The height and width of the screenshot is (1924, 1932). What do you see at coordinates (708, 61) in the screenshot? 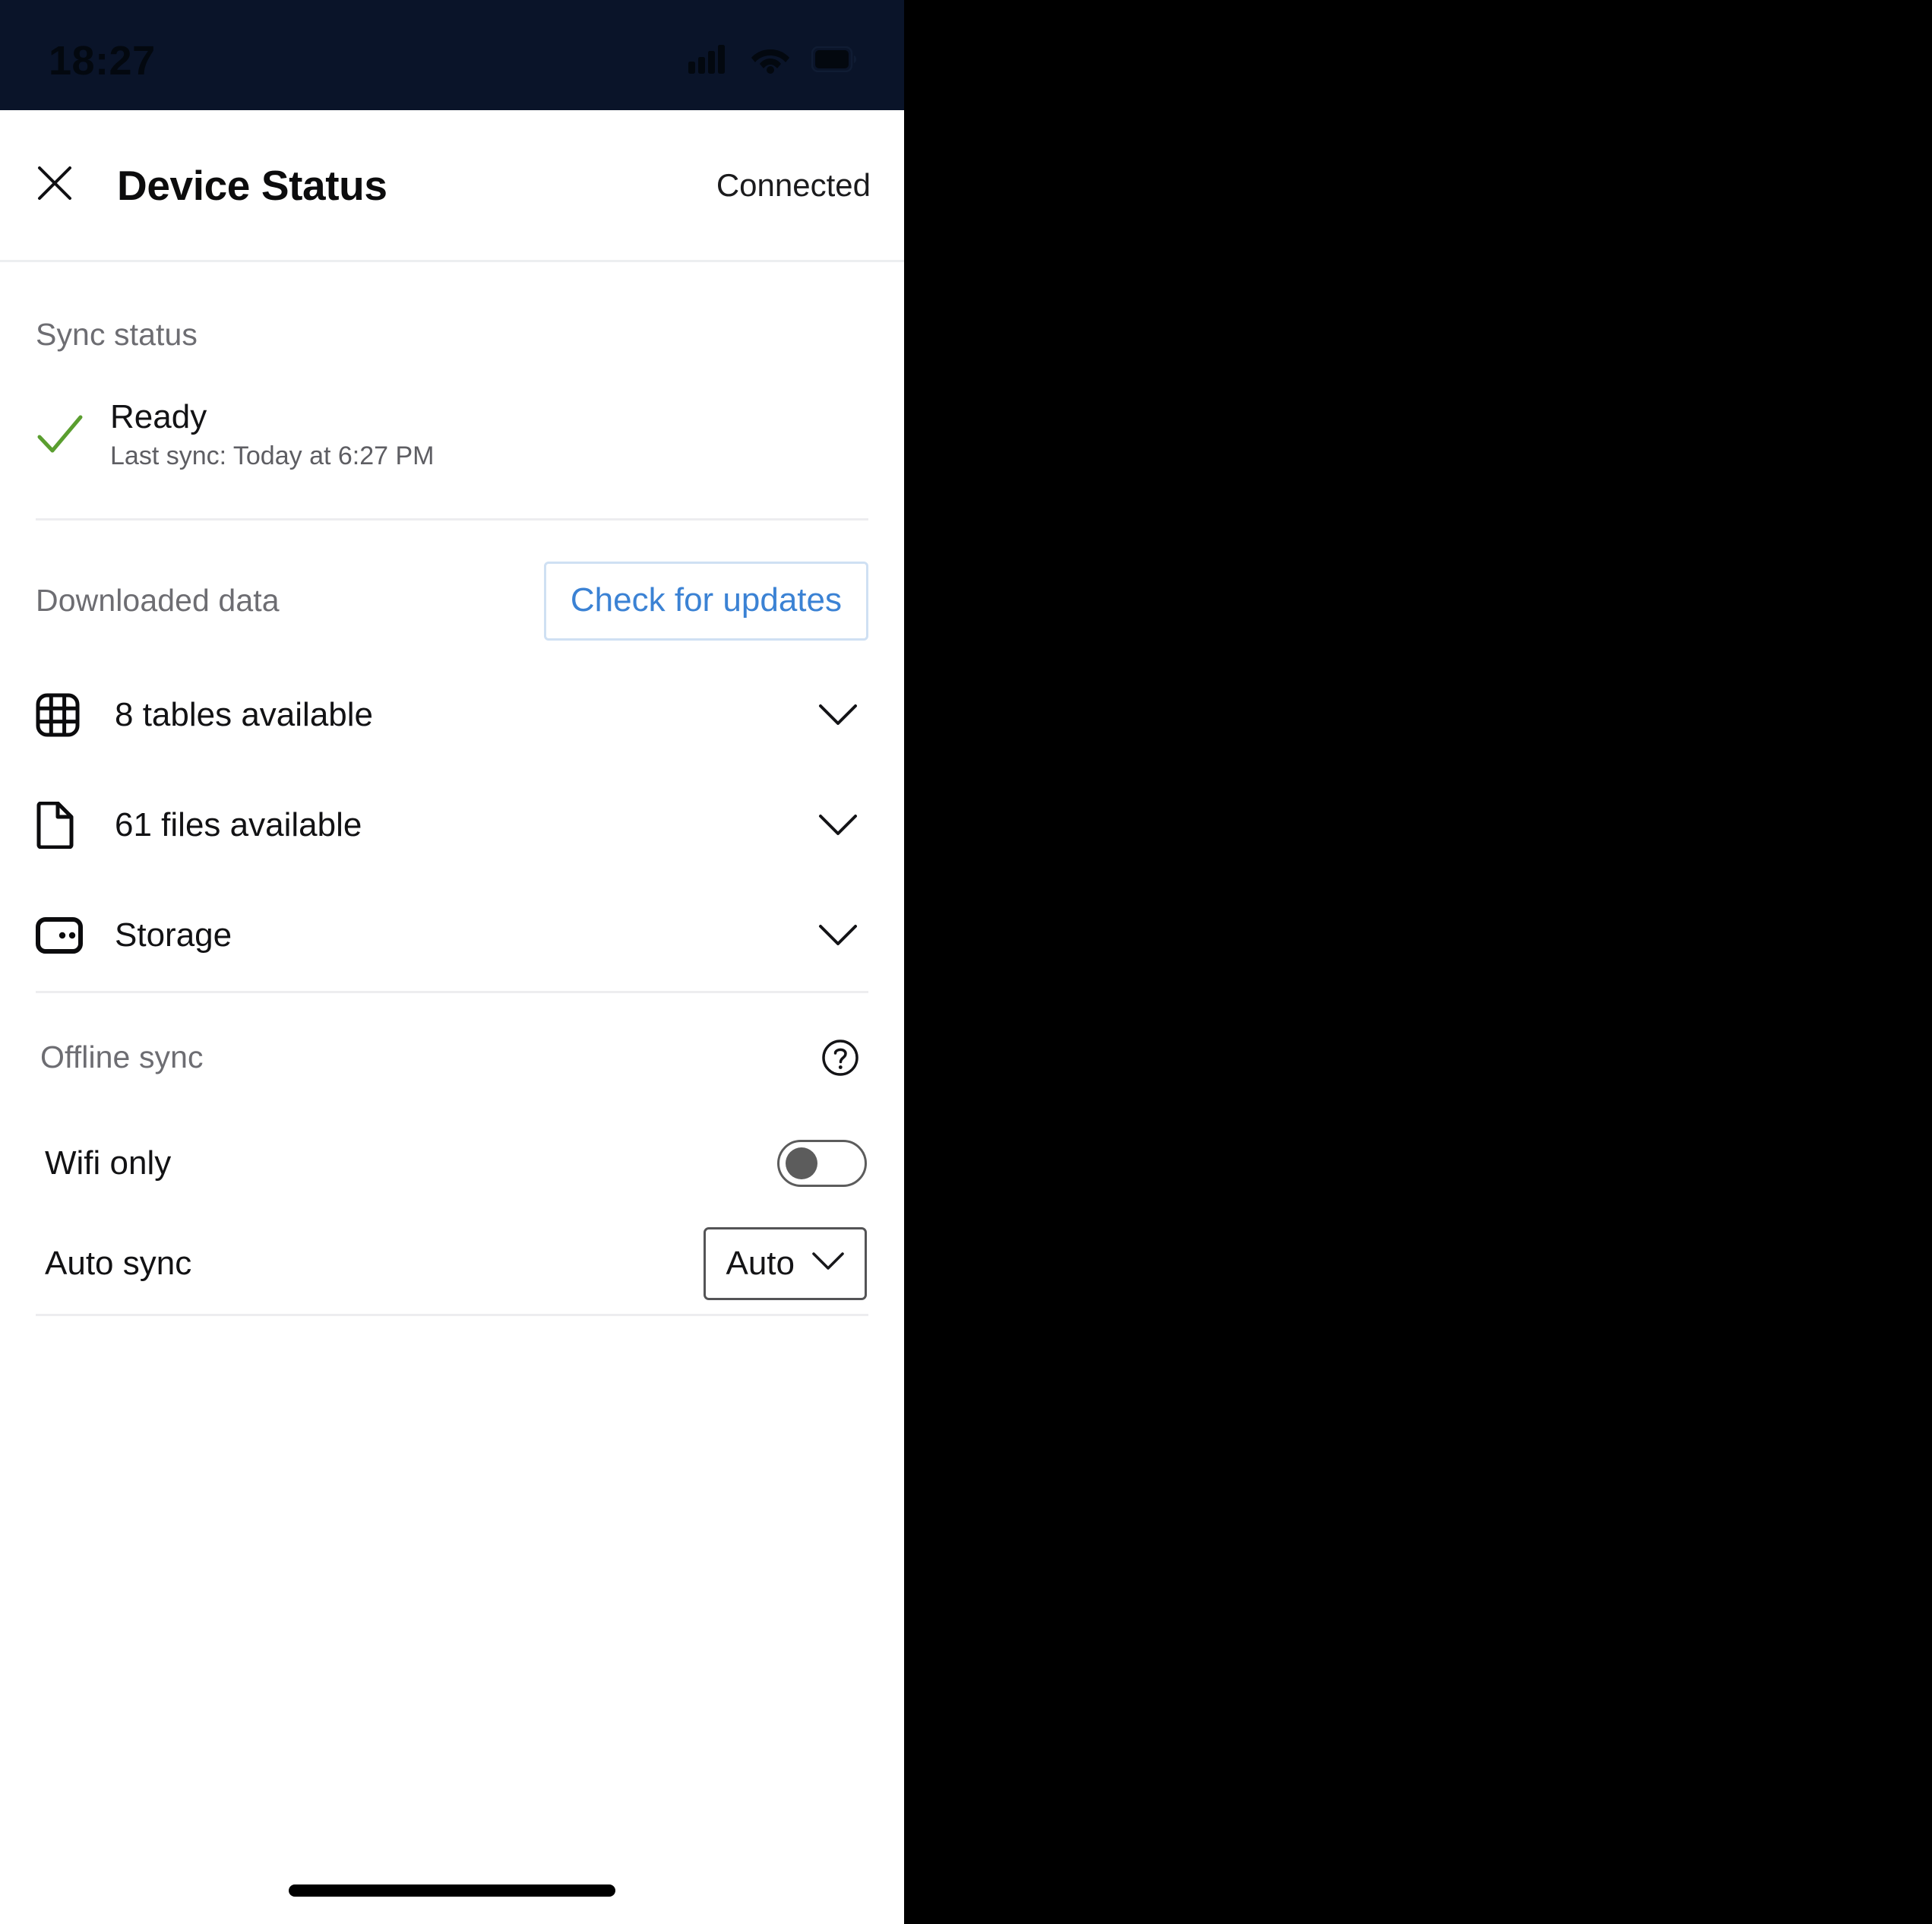
I see `cellular-signal-icon` at bounding box center [708, 61].